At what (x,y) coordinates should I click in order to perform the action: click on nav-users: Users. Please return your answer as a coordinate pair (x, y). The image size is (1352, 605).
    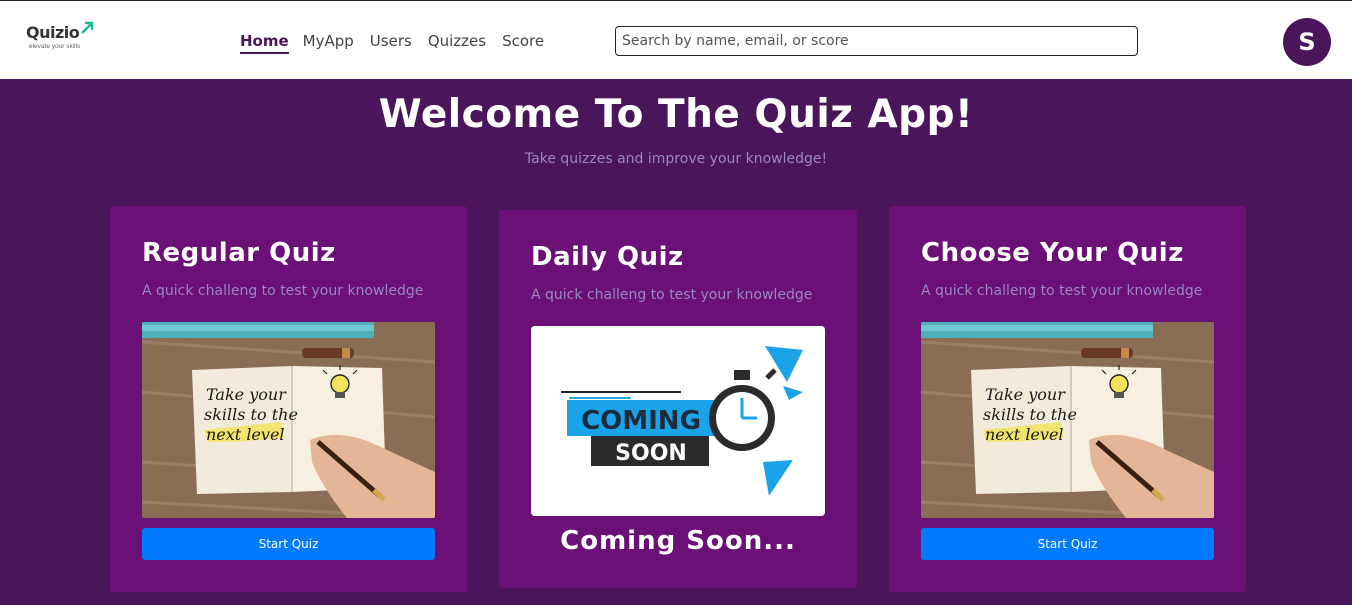
    Looking at the image, I should click on (391, 43).